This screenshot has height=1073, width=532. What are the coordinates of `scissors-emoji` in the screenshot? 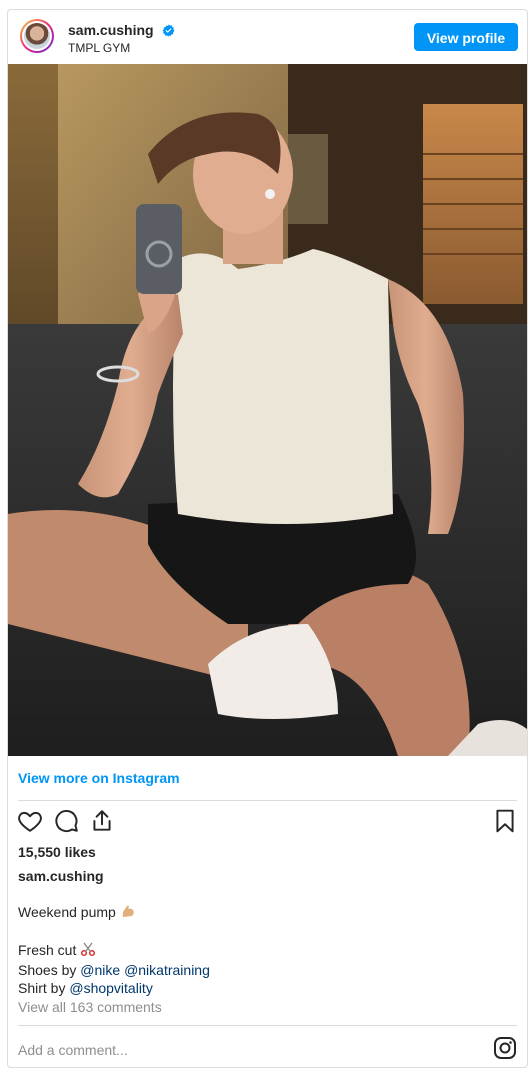 It's located at (88, 951).